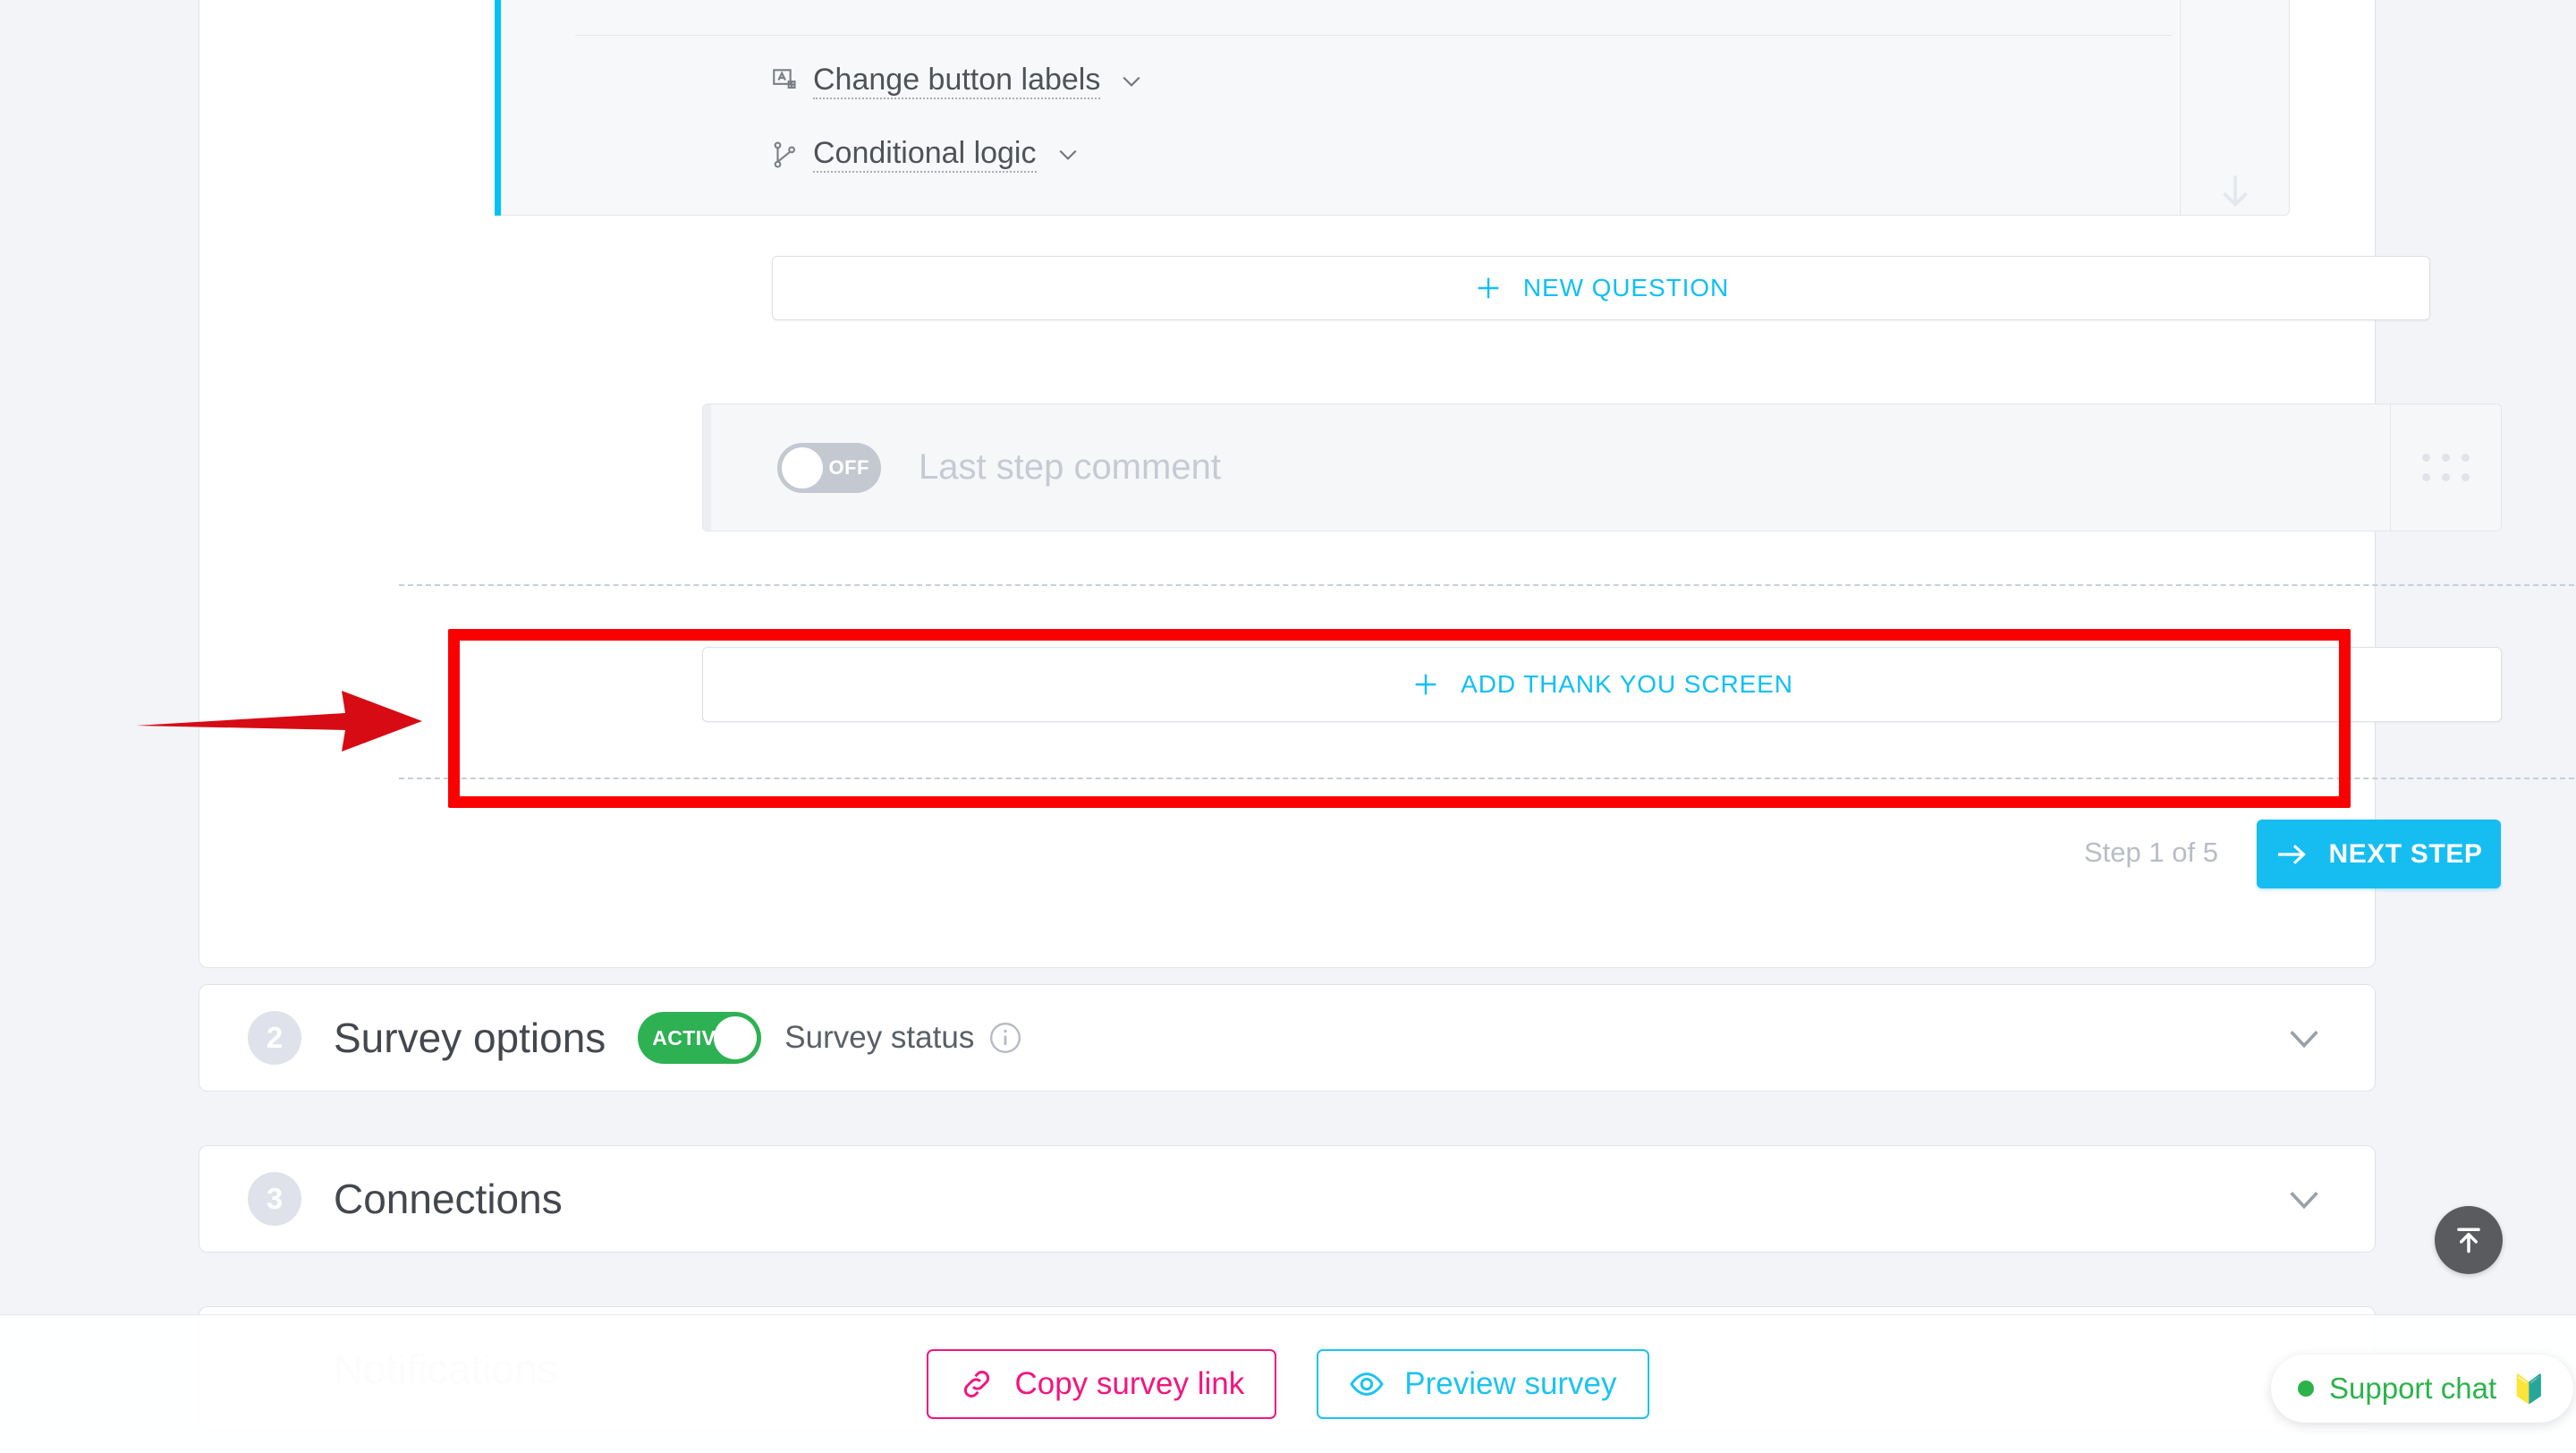 Image resolution: width=2576 pixels, height=1453 pixels. Describe the element at coordinates (448, 1199) in the screenshot. I see `section-title: Connections` at that location.